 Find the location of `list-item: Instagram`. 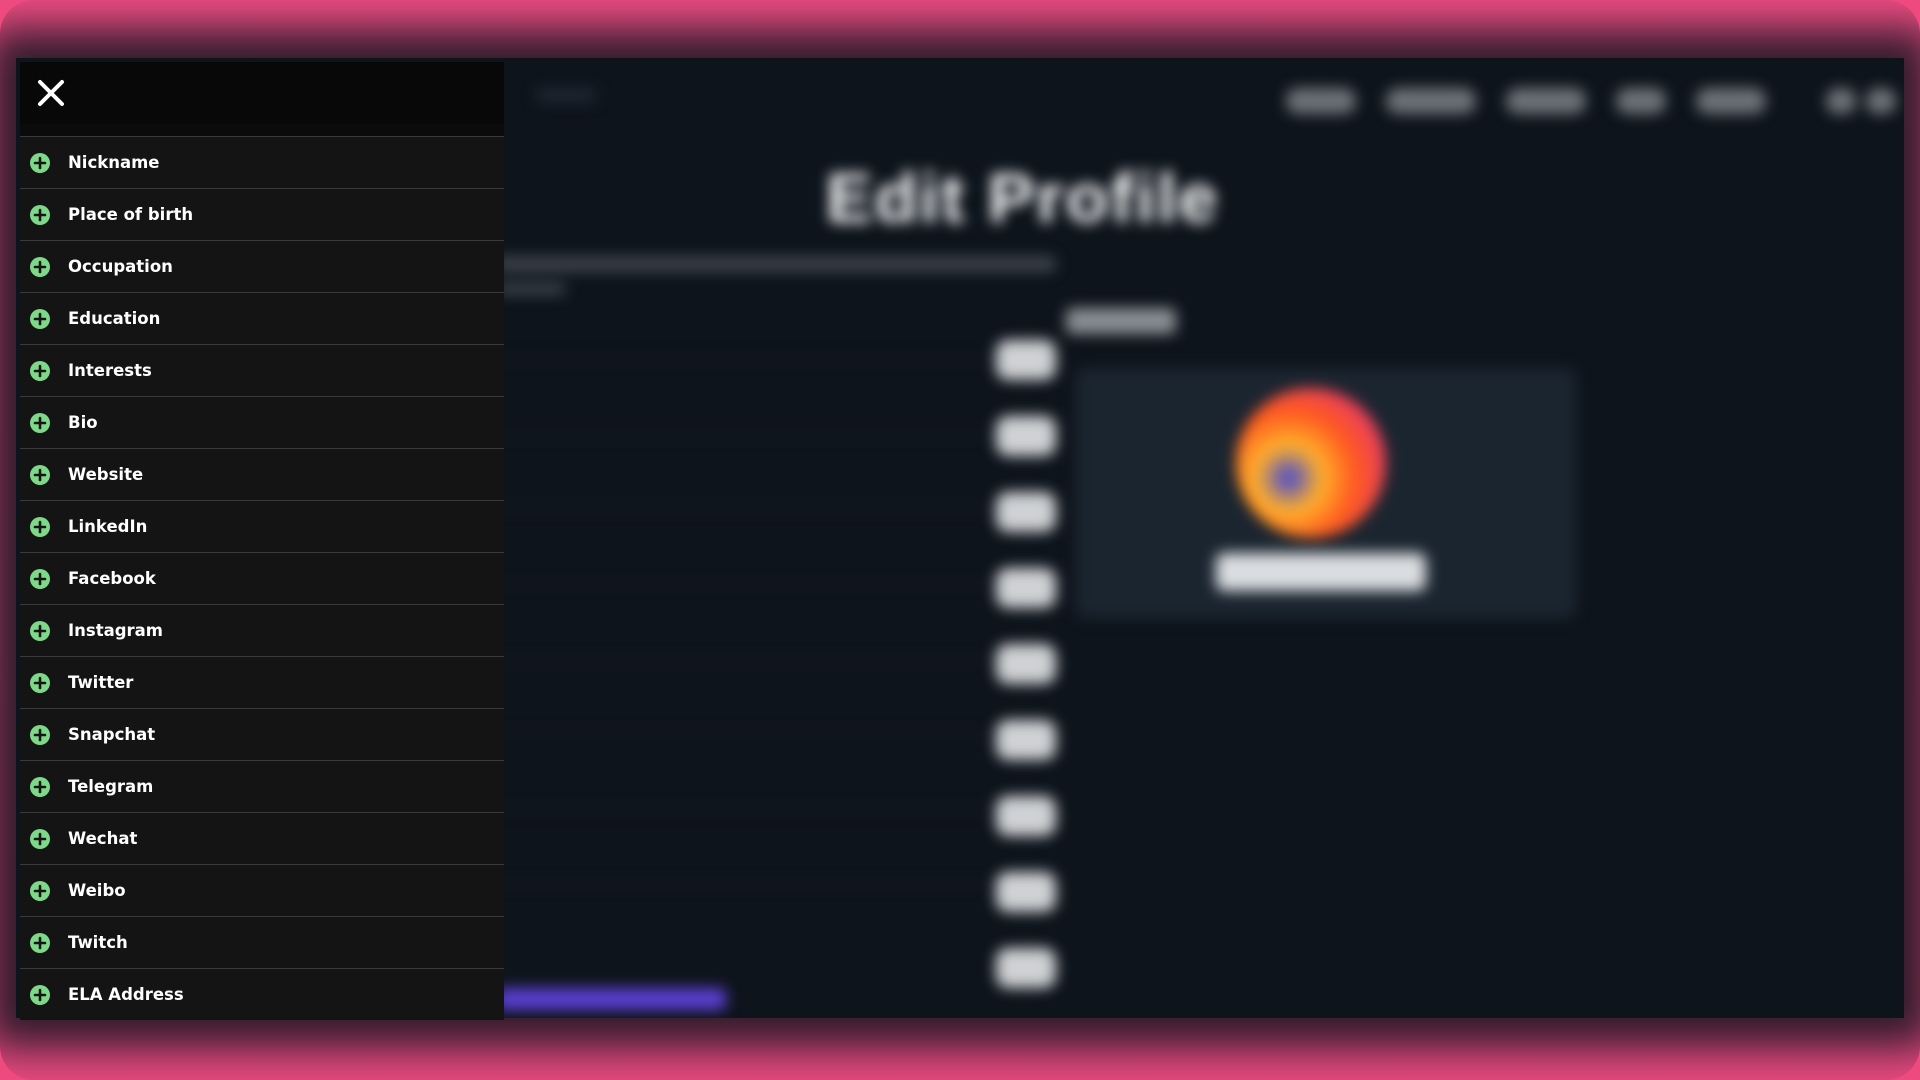

list-item: Instagram is located at coordinates (262, 630).